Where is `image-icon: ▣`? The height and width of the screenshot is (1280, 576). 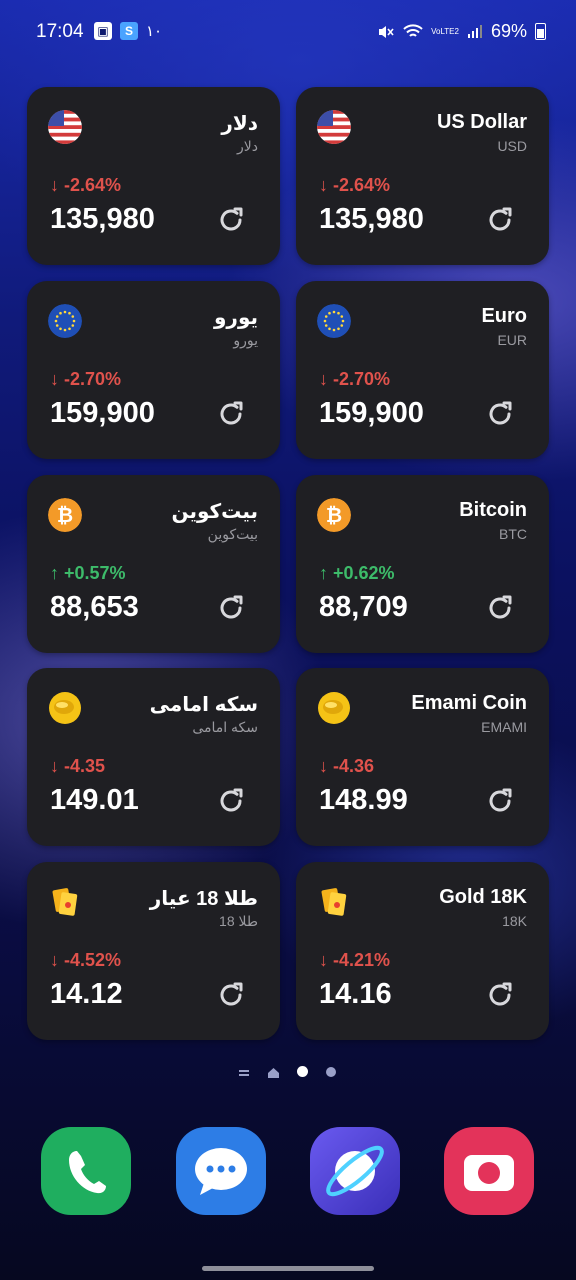 image-icon: ▣ is located at coordinates (103, 31).